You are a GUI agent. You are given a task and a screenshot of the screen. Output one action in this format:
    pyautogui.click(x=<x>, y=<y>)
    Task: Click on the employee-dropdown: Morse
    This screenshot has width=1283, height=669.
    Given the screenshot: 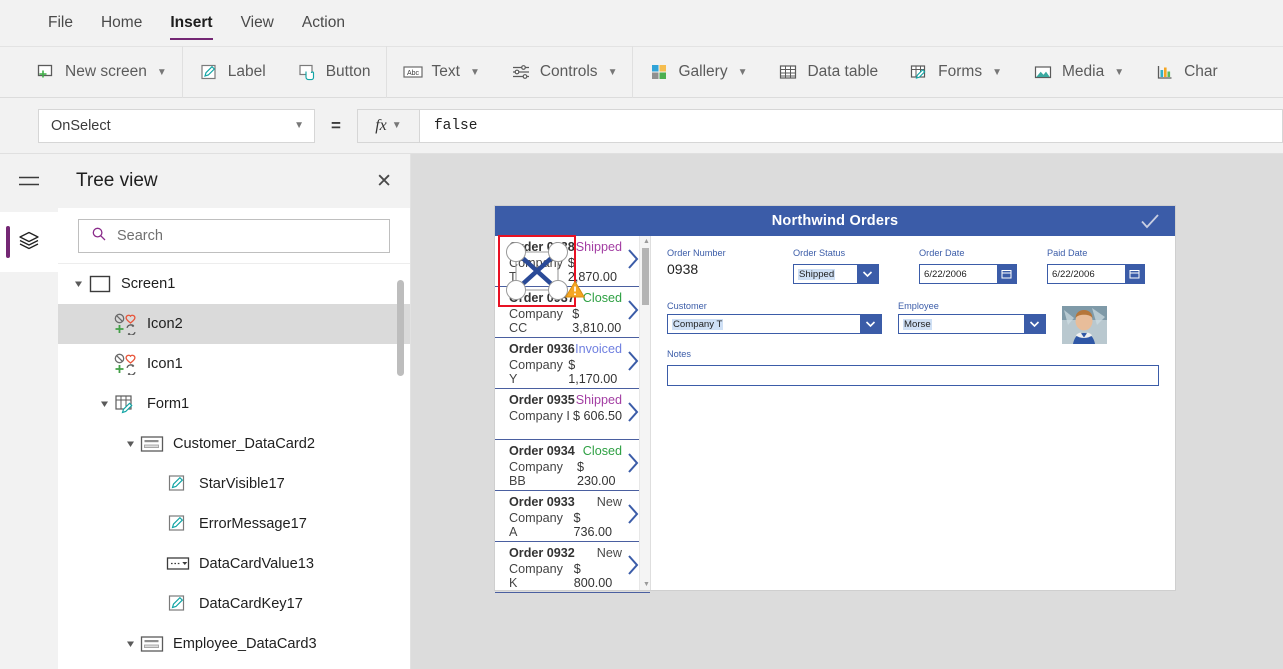 What is the action you would take?
    pyautogui.click(x=972, y=324)
    